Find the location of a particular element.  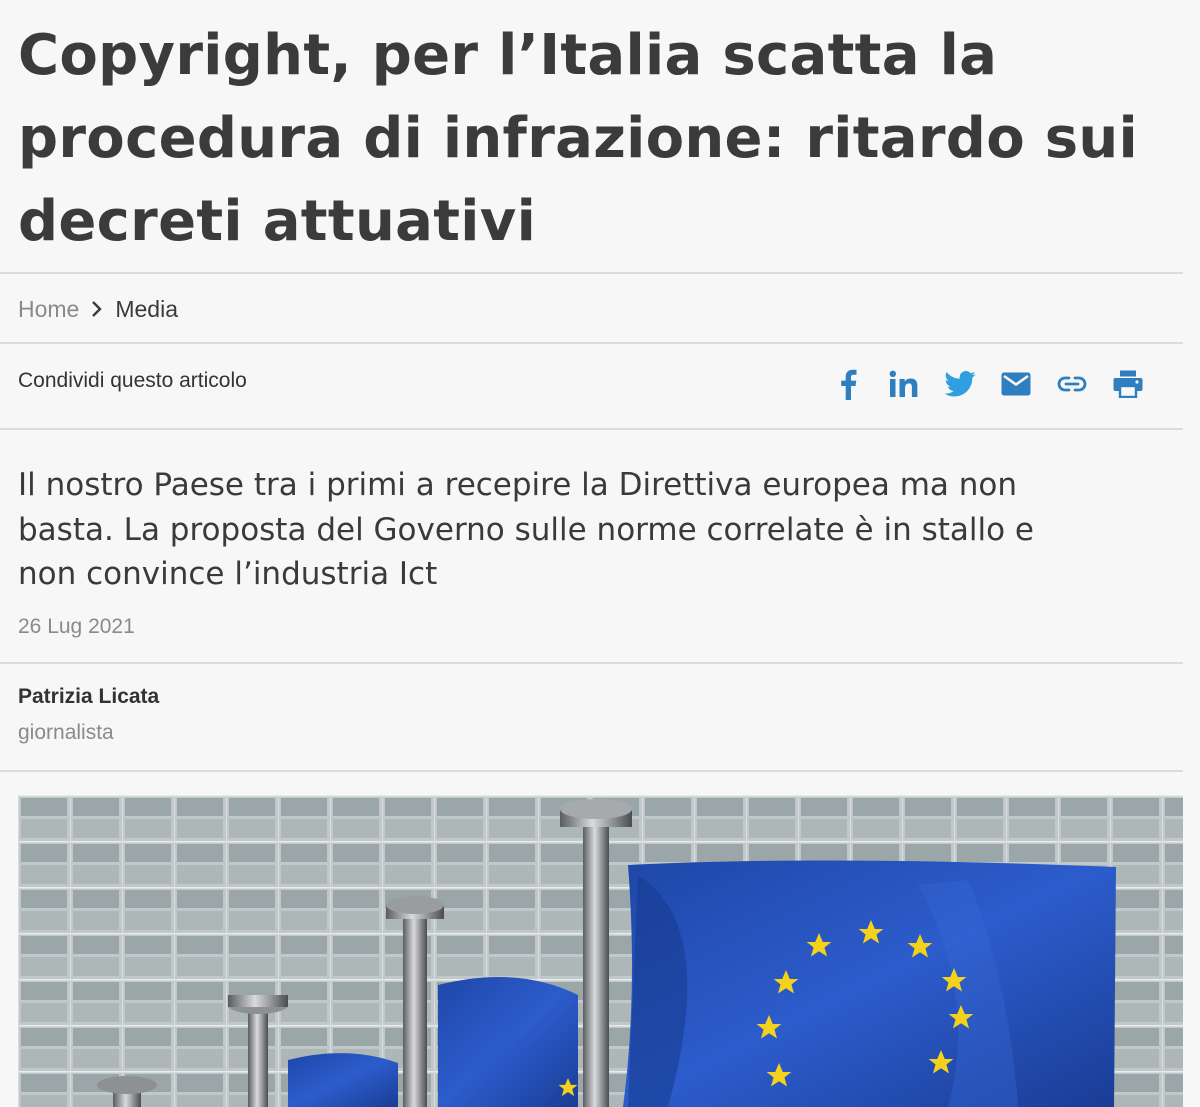

breadcrumb-home-link: Home is located at coordinates (48, 309).